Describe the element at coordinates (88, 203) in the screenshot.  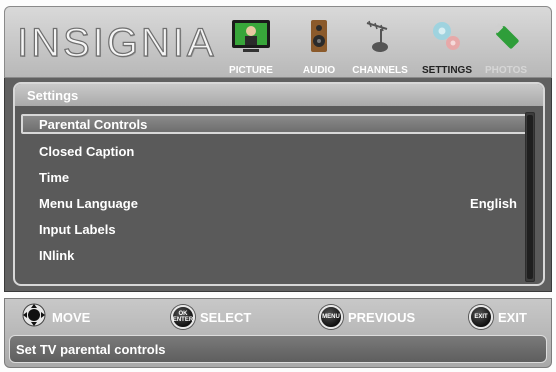
I see `menu-item-label: Menu Language` at that location.